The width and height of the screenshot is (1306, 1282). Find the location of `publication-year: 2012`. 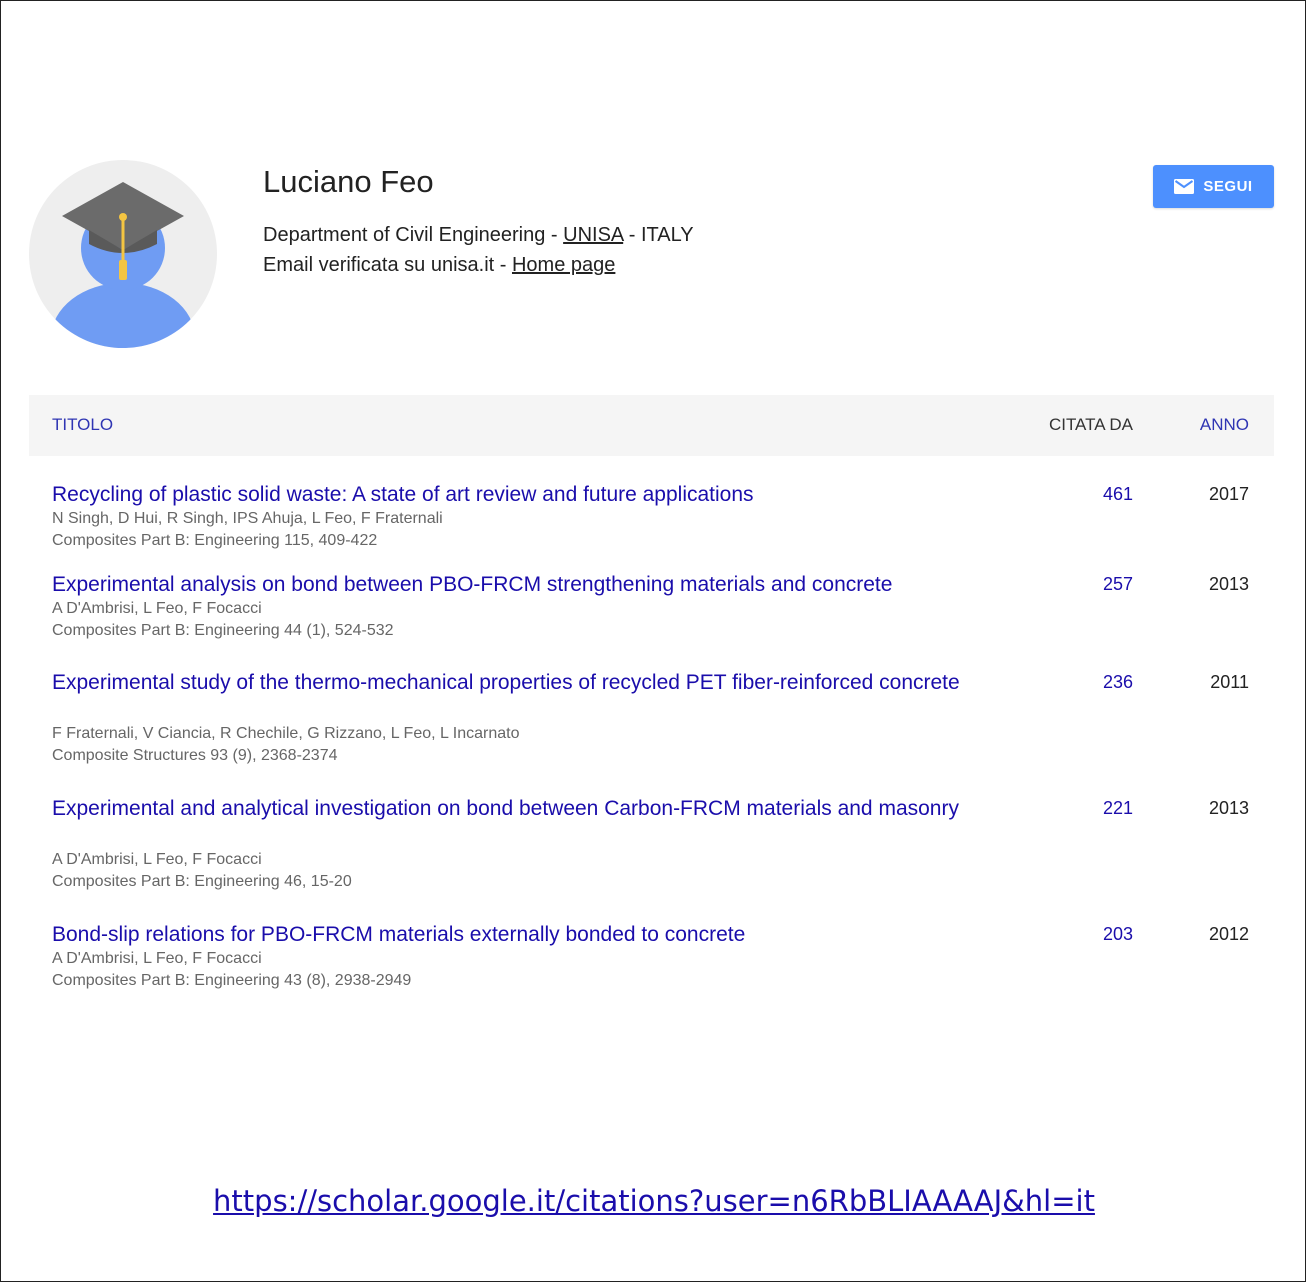

publication-year: 2012 is located at coordinates (1228, 934).